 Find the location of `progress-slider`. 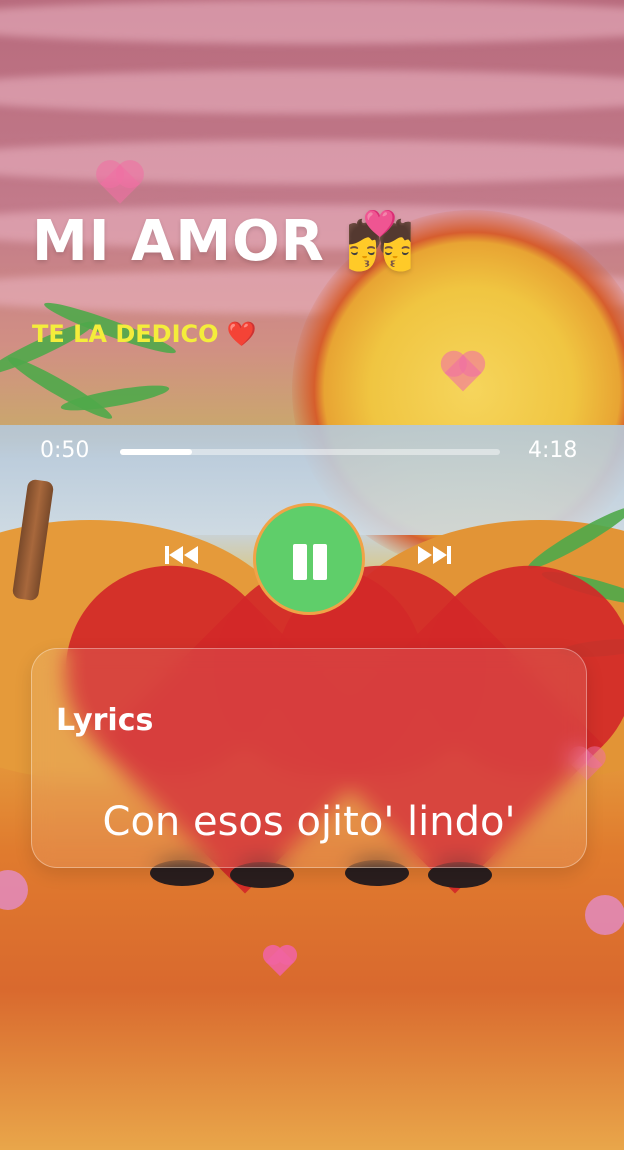

progress-slider is located at coordinates (310, 452).